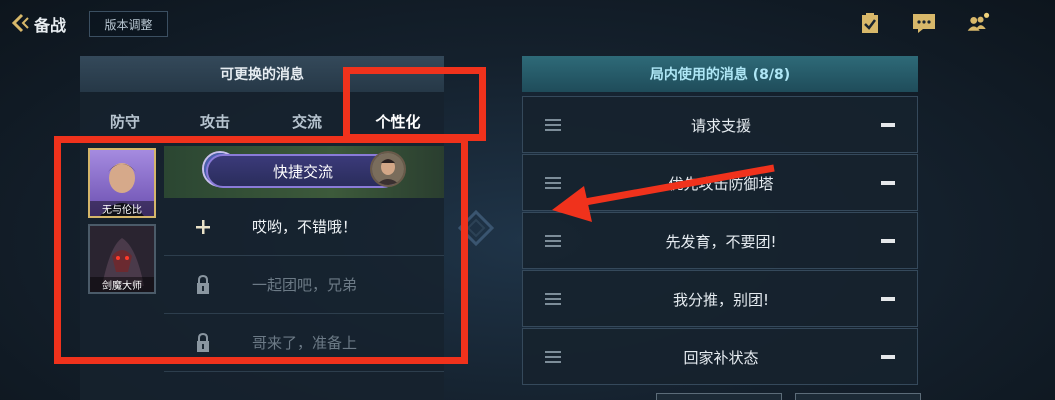  What do you see at coordinates (307, 121) in the screenshot?
I see `tab-communication: 交流` at bounding box center [307, 121].